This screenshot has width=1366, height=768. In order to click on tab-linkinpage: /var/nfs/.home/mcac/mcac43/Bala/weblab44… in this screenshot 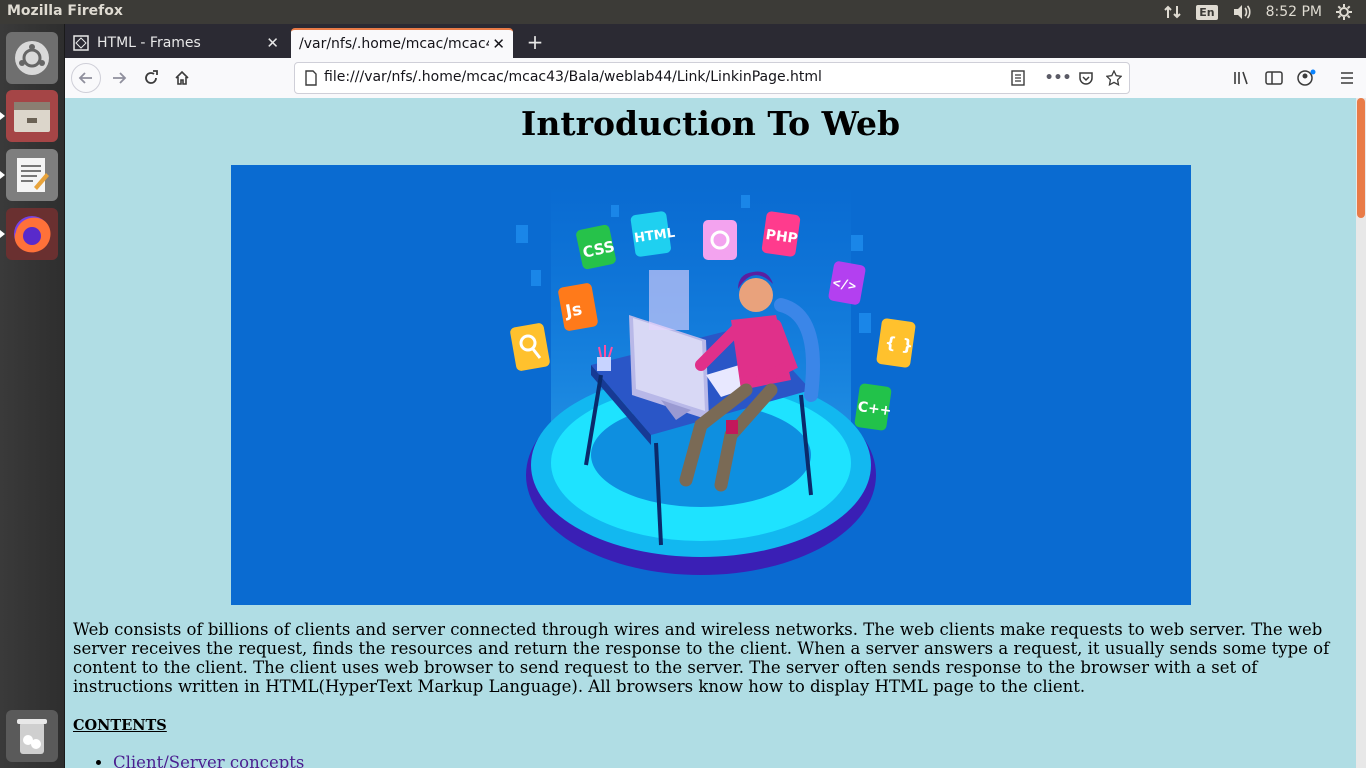, I will do `click(402, 43)`.